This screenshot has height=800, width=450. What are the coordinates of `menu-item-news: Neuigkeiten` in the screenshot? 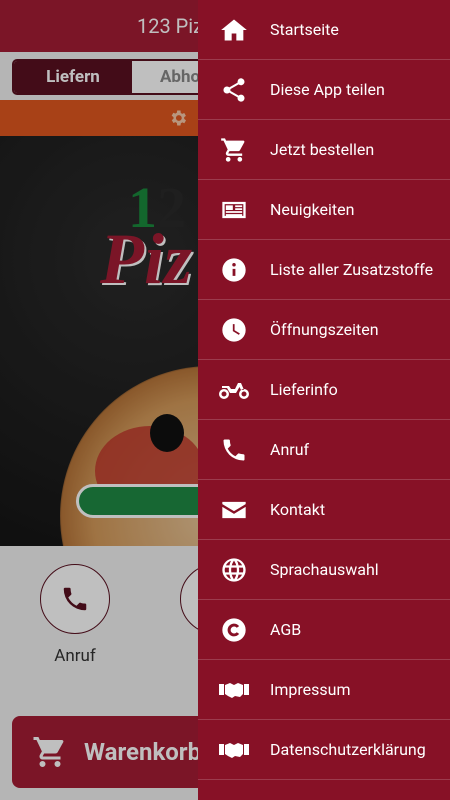 It's located at (324, 210).